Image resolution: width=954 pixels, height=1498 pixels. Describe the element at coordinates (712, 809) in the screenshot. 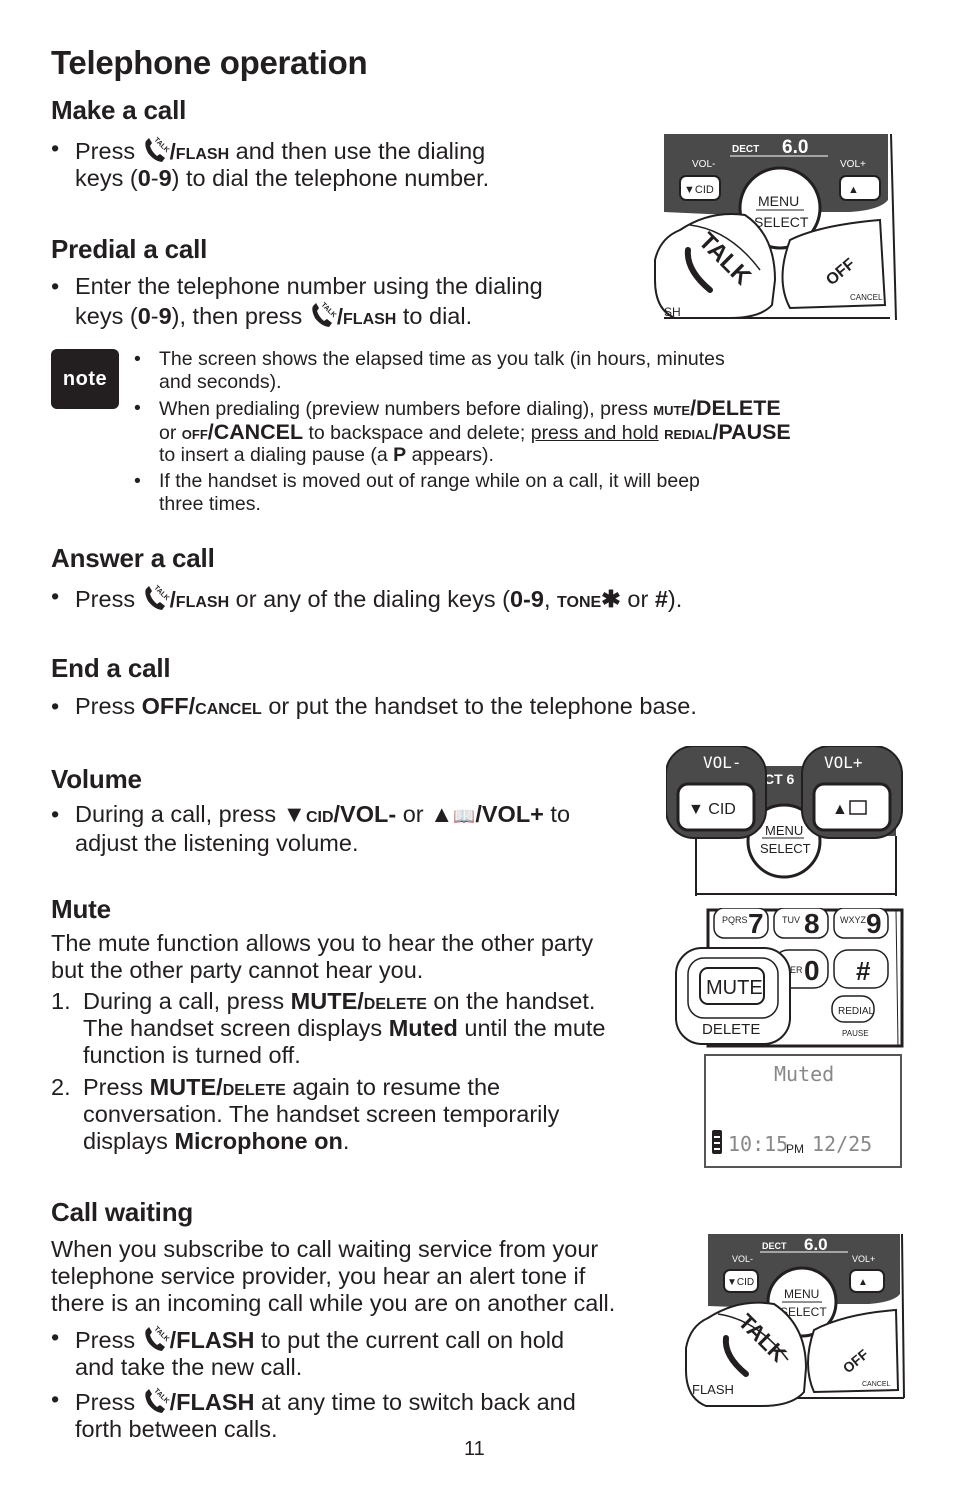

I see `svg-text: ▼ CID` at that location.